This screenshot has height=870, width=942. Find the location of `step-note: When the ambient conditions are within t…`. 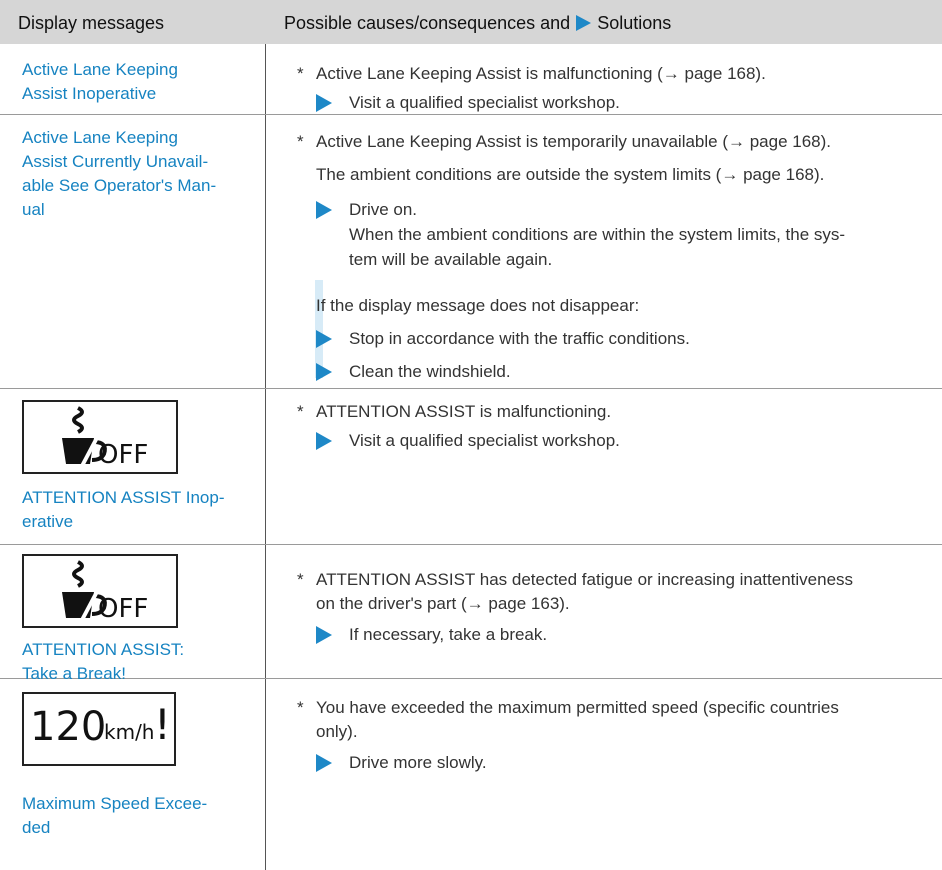

step-note: When the ambient conditions are within t… is located at coordinates (597, 234).